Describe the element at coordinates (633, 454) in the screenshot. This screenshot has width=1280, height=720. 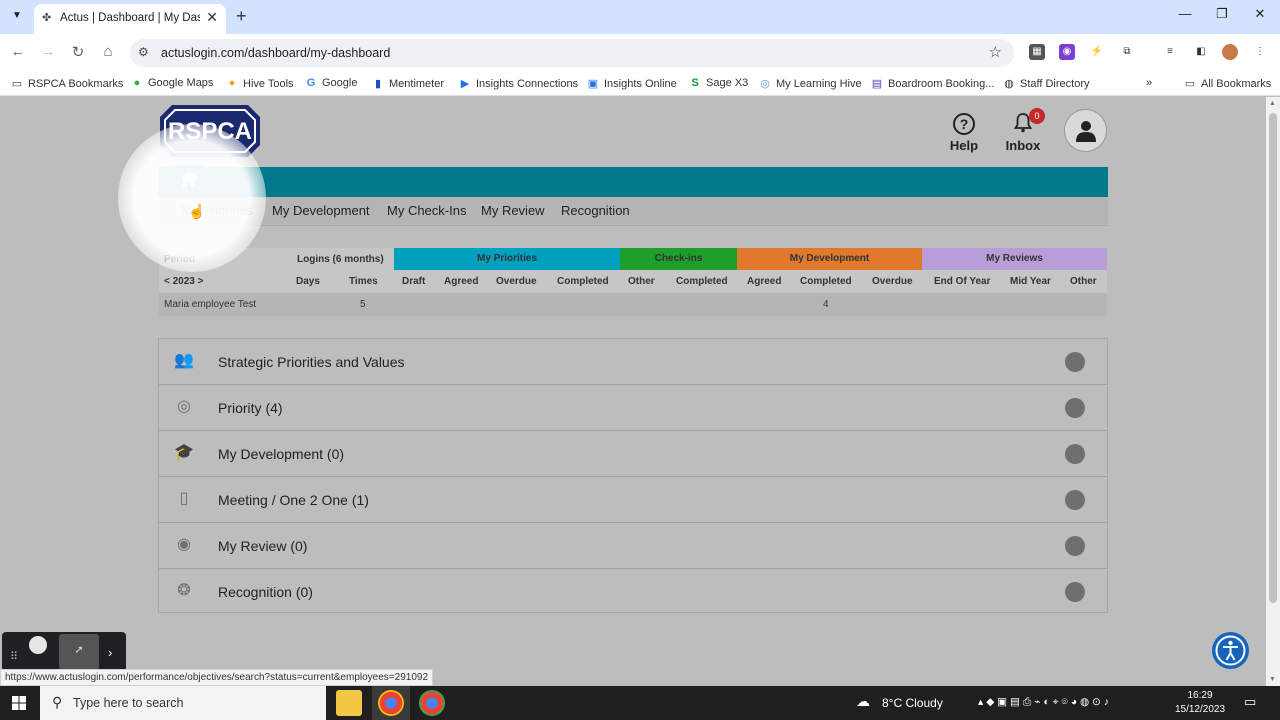
I see `section-my-development: 🎓 My Development (0)` at that location.